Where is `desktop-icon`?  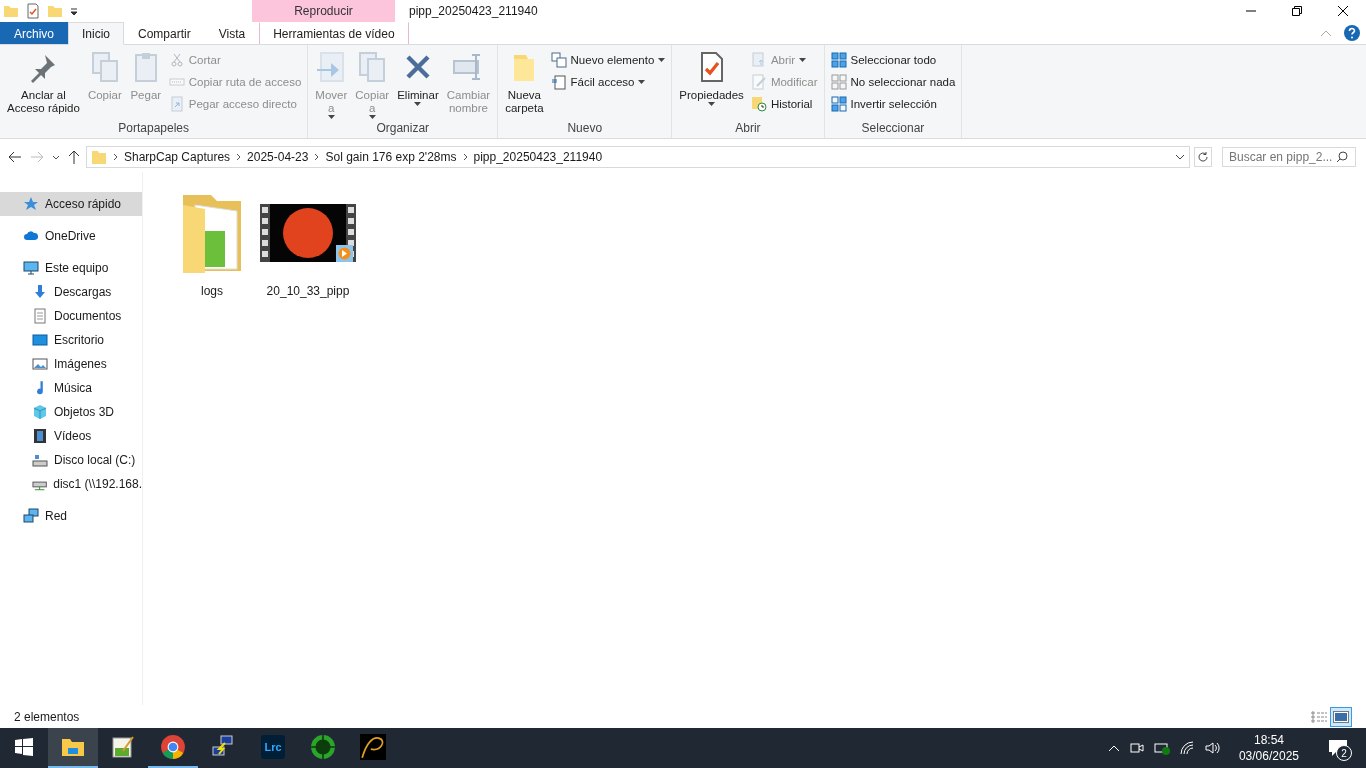 desktop-icon is located at coordinates (40, 340).